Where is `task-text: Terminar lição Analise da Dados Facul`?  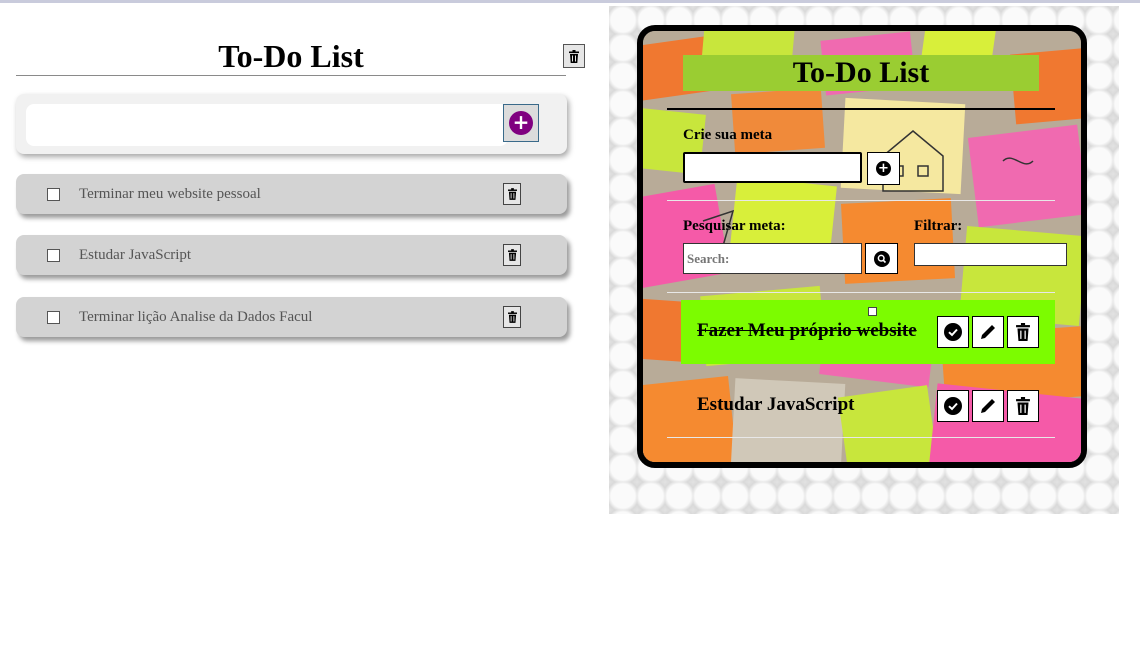 task-text: Terminar lição Analise da Dados Facul is located at coordinates (196, 317).